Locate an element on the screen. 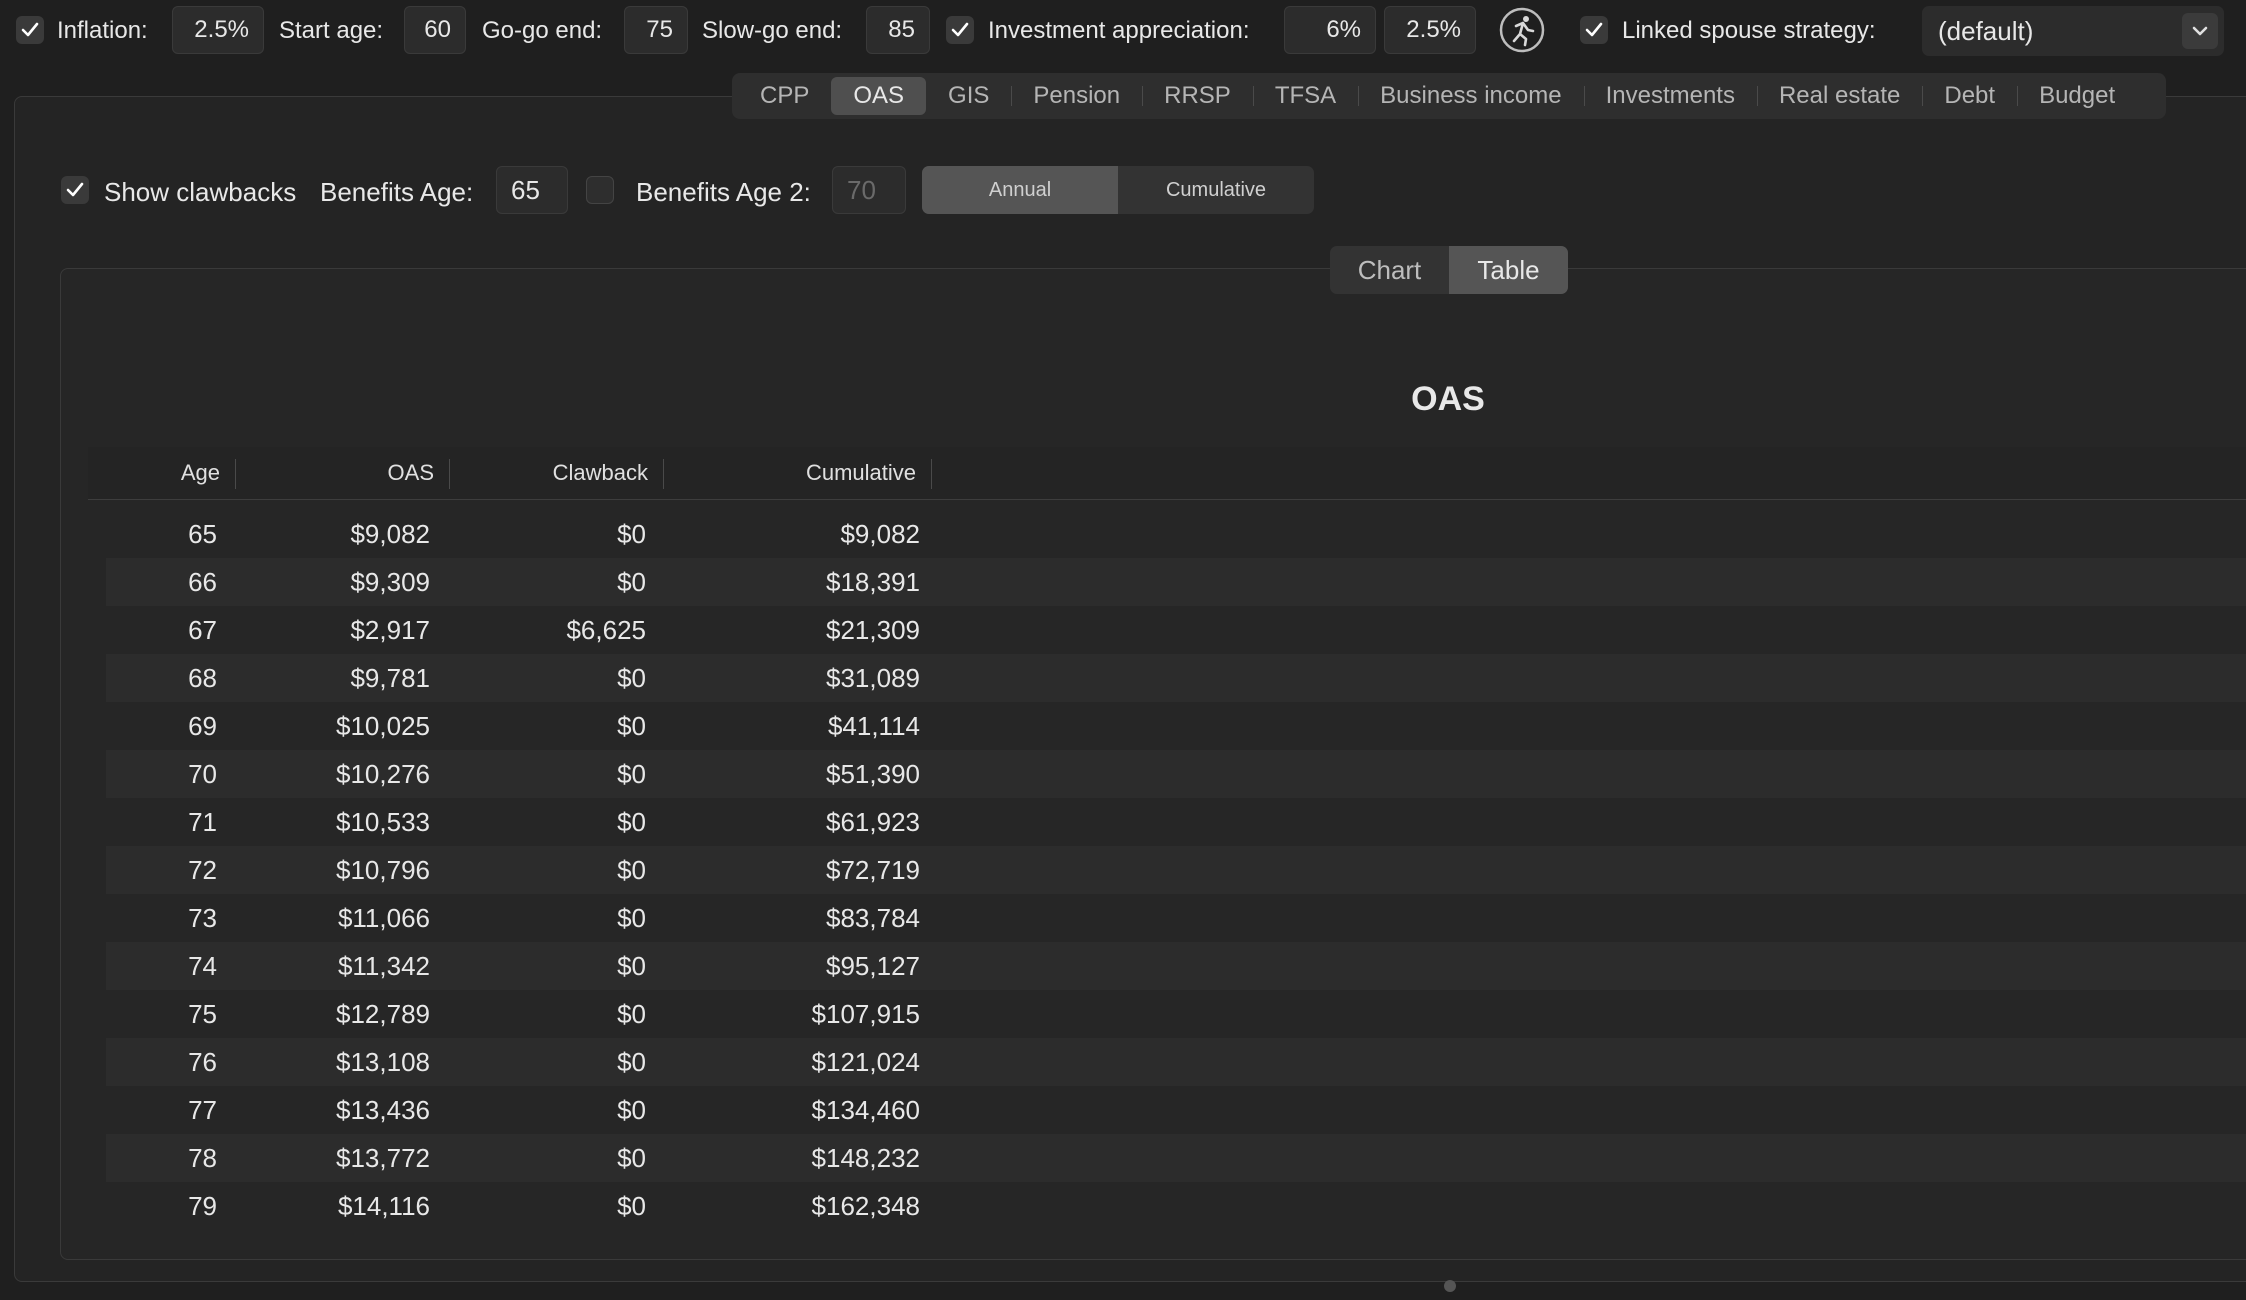  tab-tfsa: TFSA is located at coordinates (1305, 96).